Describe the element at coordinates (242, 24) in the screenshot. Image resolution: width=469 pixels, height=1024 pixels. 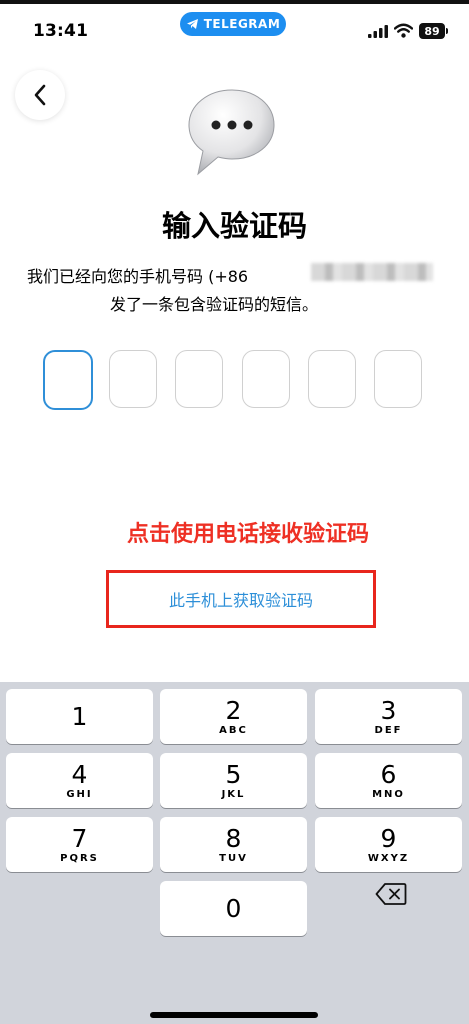
I see `telegram-pill-label: TELEGRAM` at that location.